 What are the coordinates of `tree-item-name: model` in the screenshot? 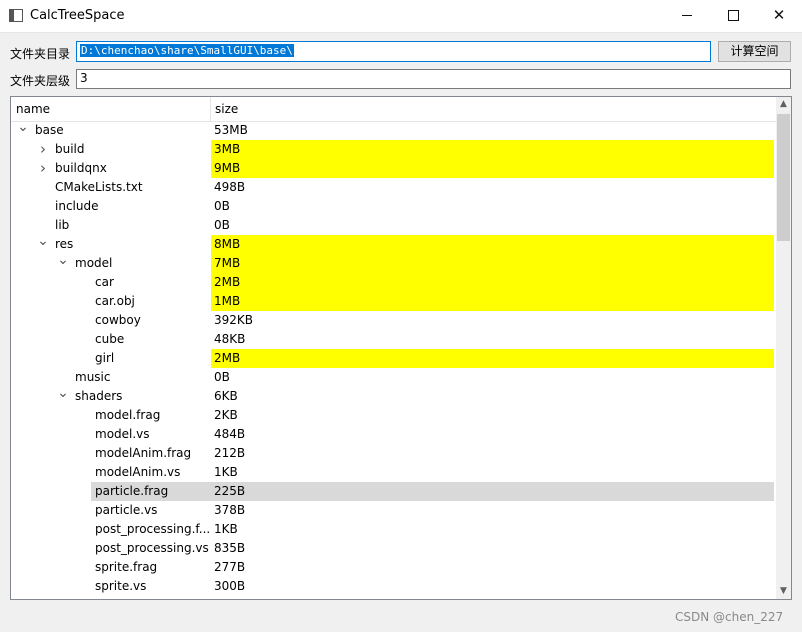 It's located at (94, 263).